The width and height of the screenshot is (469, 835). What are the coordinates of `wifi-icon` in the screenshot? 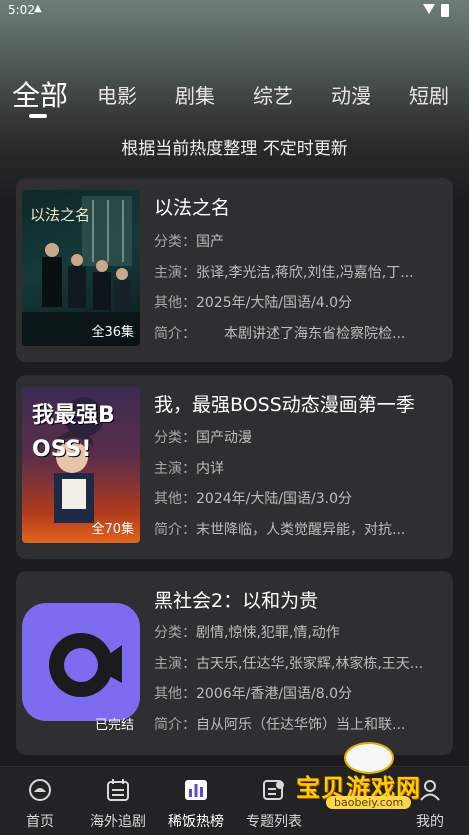 It's located at (429, 9).